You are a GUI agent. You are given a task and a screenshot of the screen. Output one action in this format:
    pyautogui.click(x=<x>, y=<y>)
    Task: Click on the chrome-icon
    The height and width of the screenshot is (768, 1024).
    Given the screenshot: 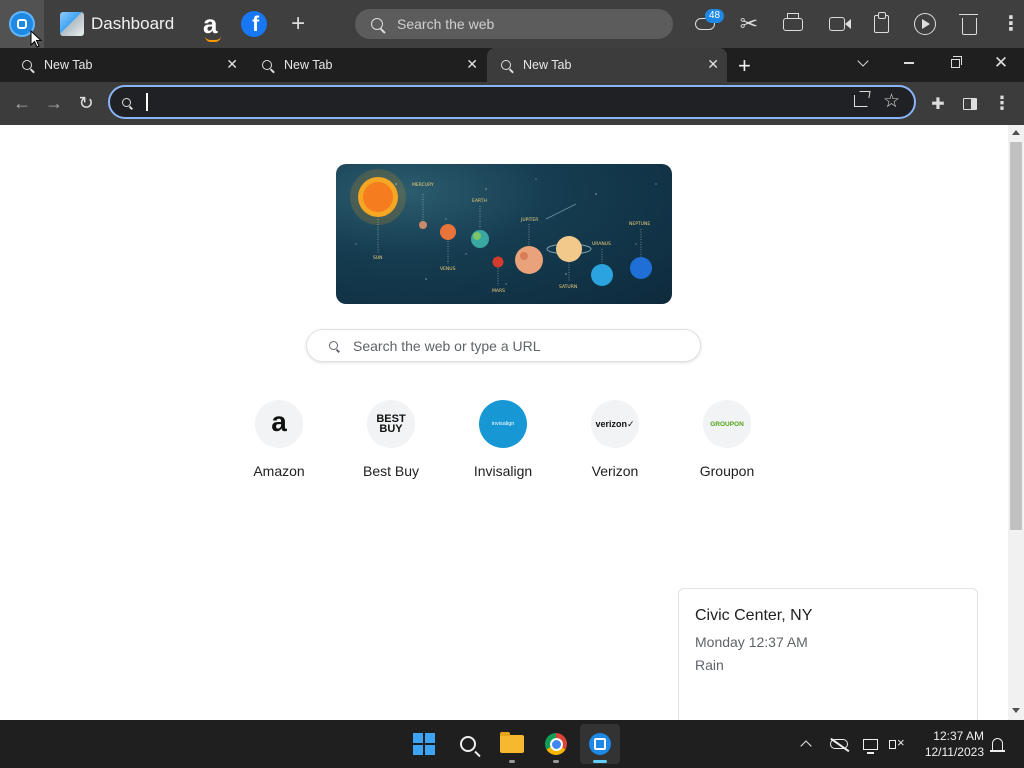 What is the action you would take?
    pyautogui.click(x=556, y=744)
    